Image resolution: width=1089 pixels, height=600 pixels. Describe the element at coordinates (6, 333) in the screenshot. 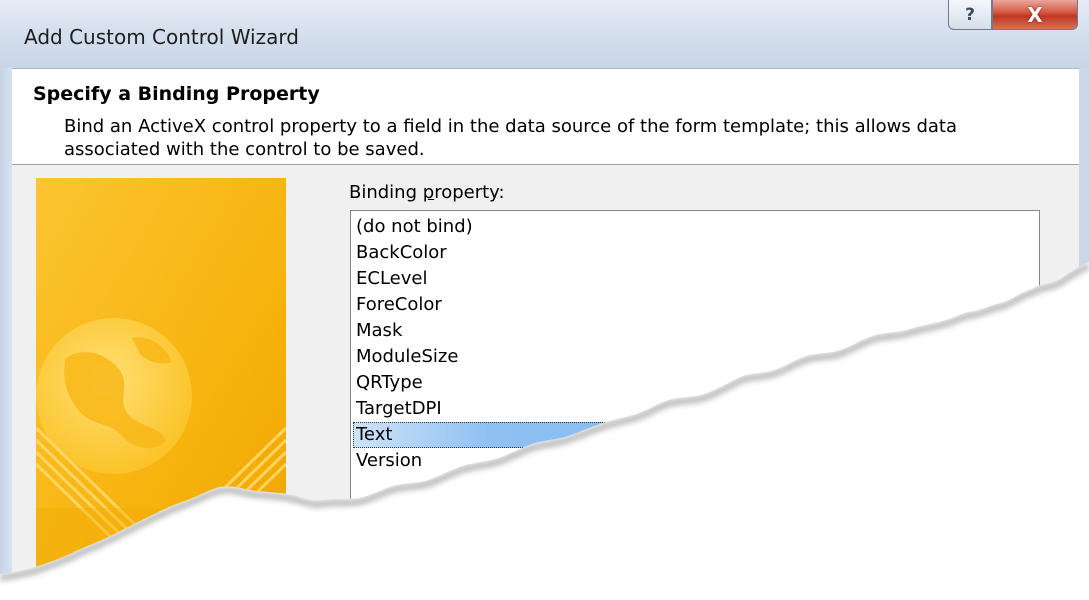

I see `window-frame-left` at that location.